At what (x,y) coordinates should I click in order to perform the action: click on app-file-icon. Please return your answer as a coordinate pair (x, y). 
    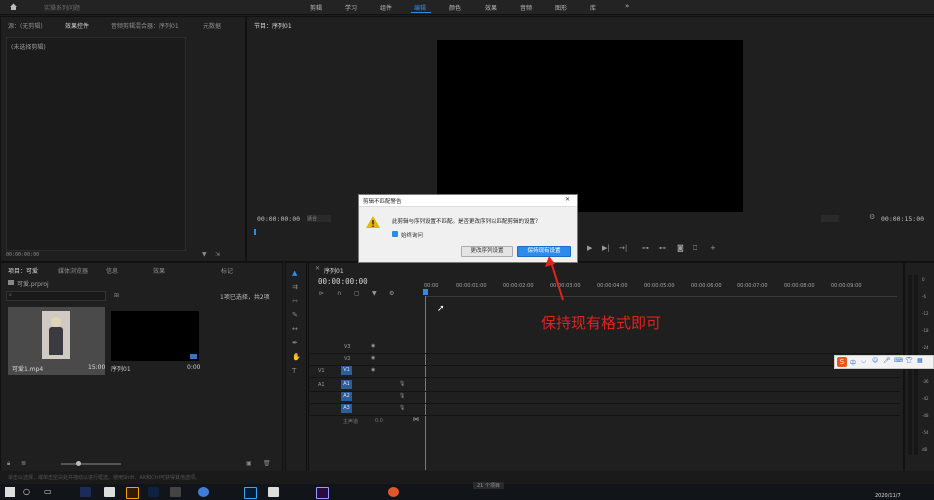
    Looking at the image, I should click on (109, 492).